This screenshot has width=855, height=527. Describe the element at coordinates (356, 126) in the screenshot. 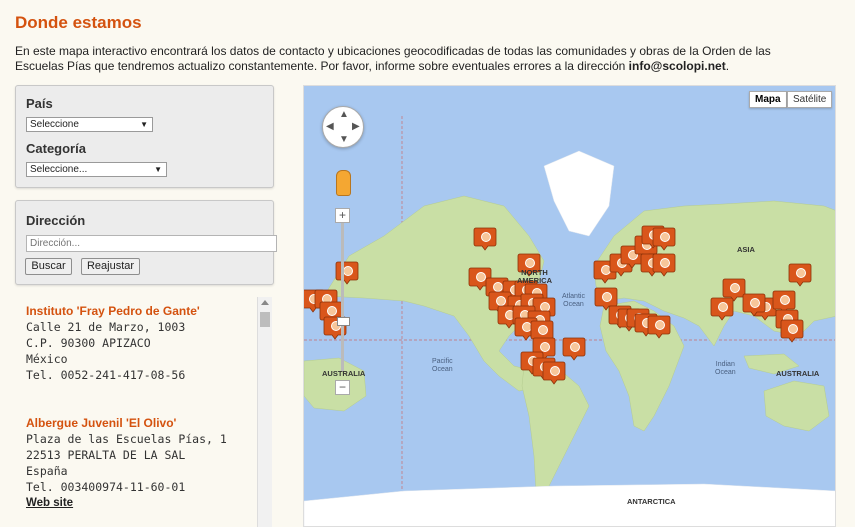

I see `pan-right-icon: ▶` at that location.